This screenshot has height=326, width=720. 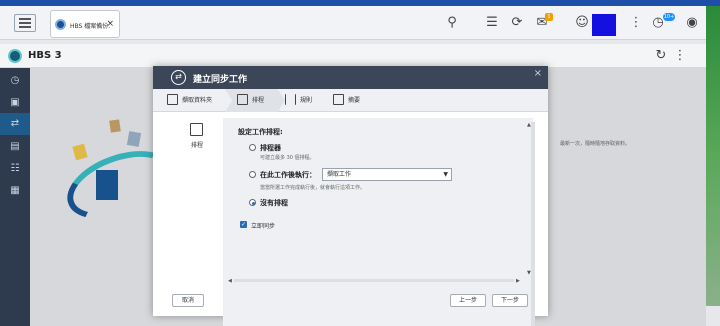 I want to click on next-button: 下一步, so click(x=510, y=300).